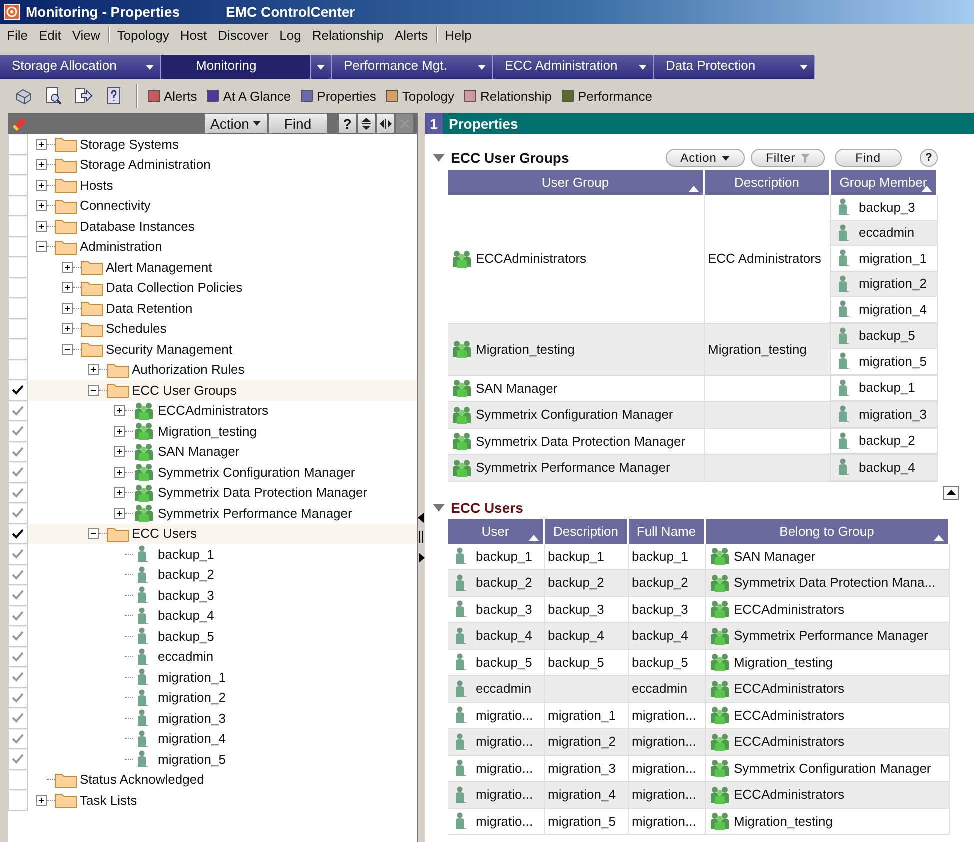 The image size is (974, 842). What do you see at coordinates (192, 759) in the screenshot?
I see `tree-item: migration_5` at bounding box center [192, 759].